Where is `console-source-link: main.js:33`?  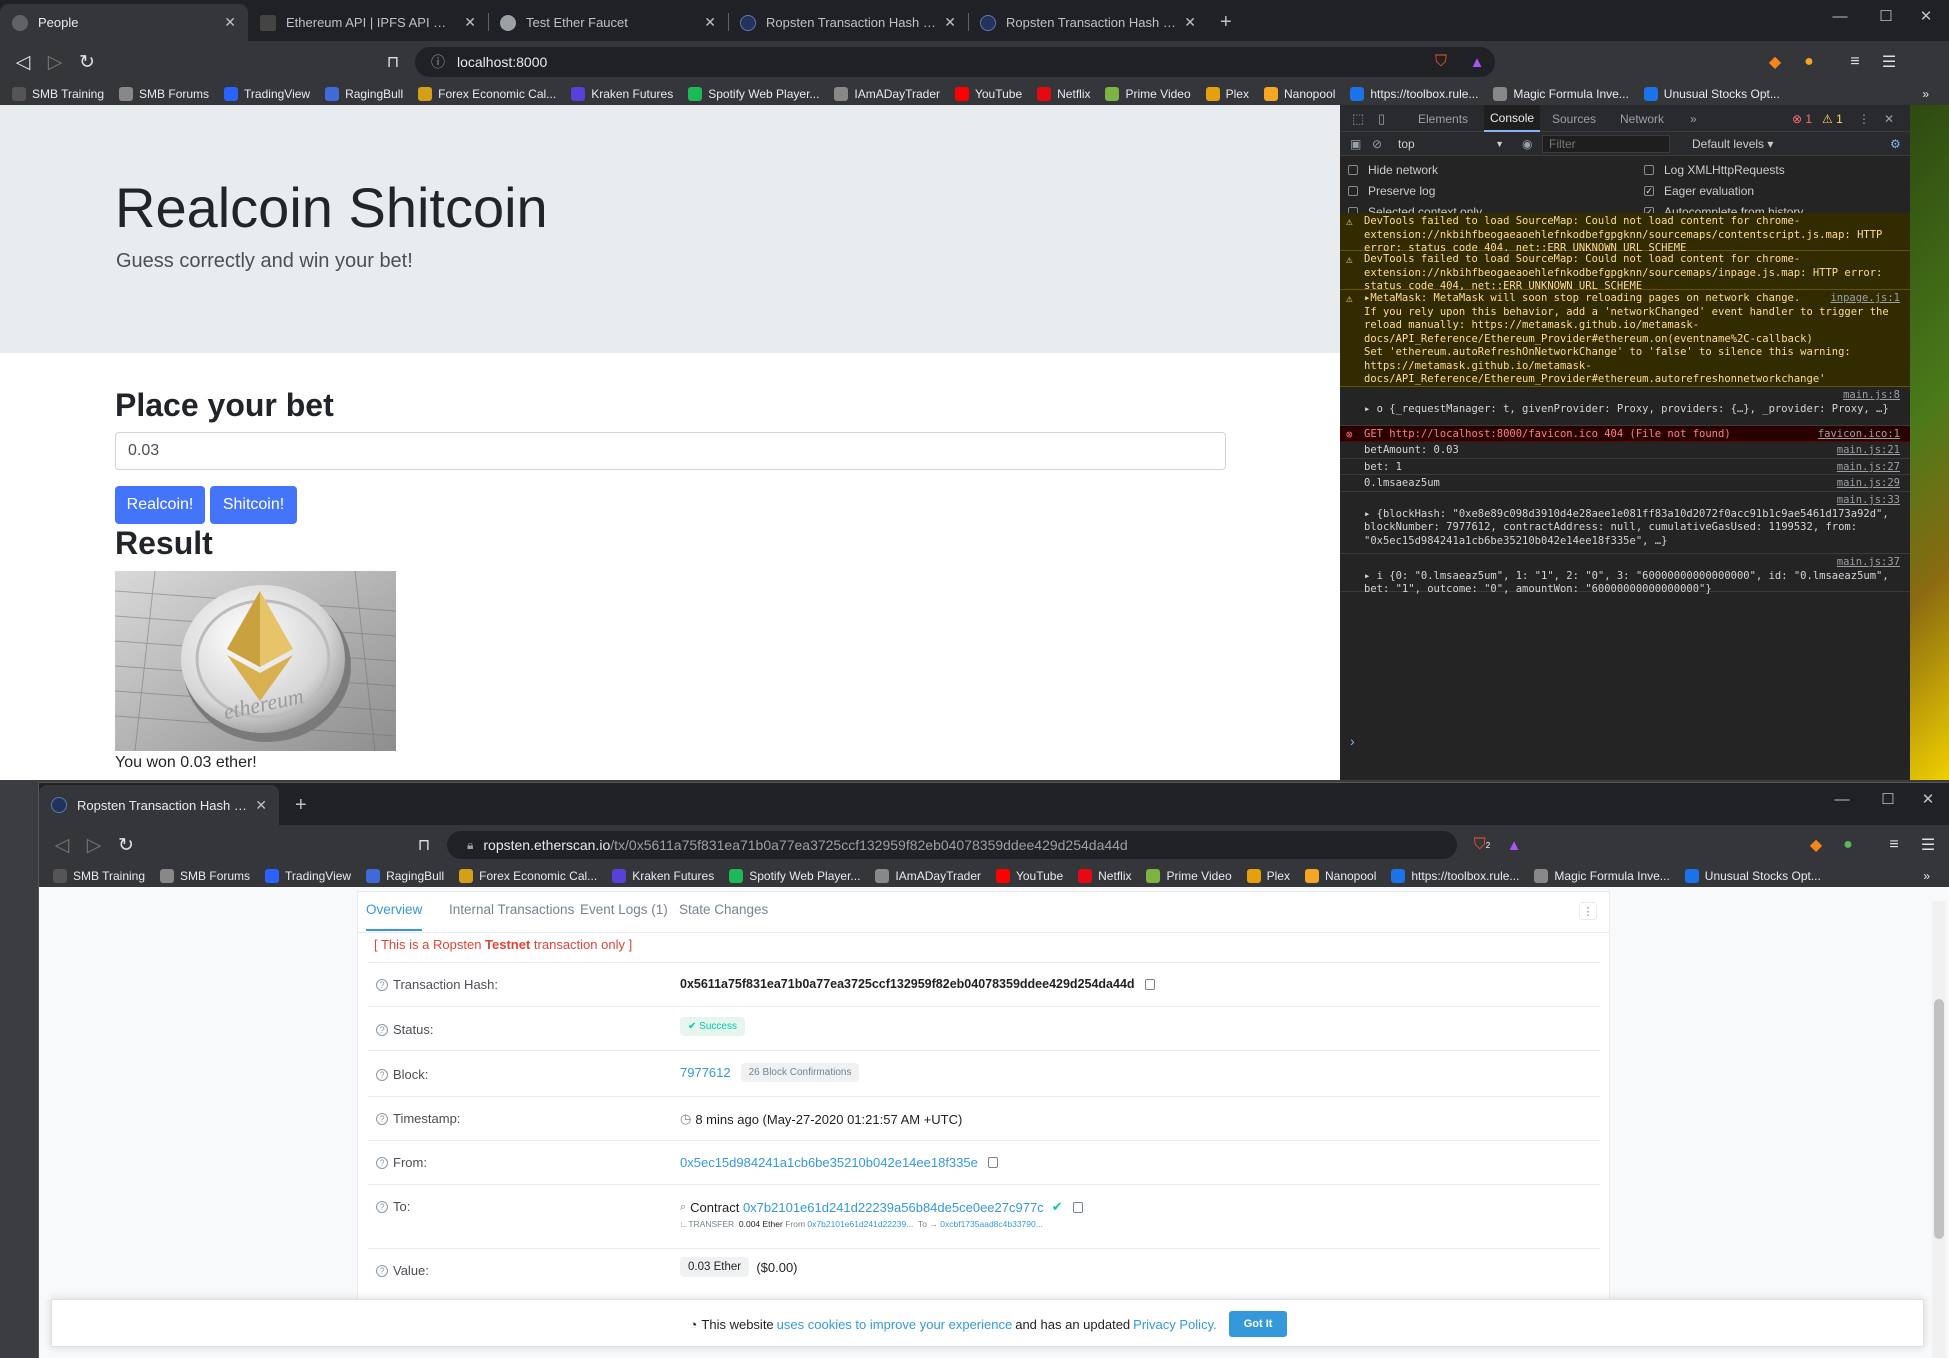 console-source-link: main.js:33 is located at coordinates (1868, 501).